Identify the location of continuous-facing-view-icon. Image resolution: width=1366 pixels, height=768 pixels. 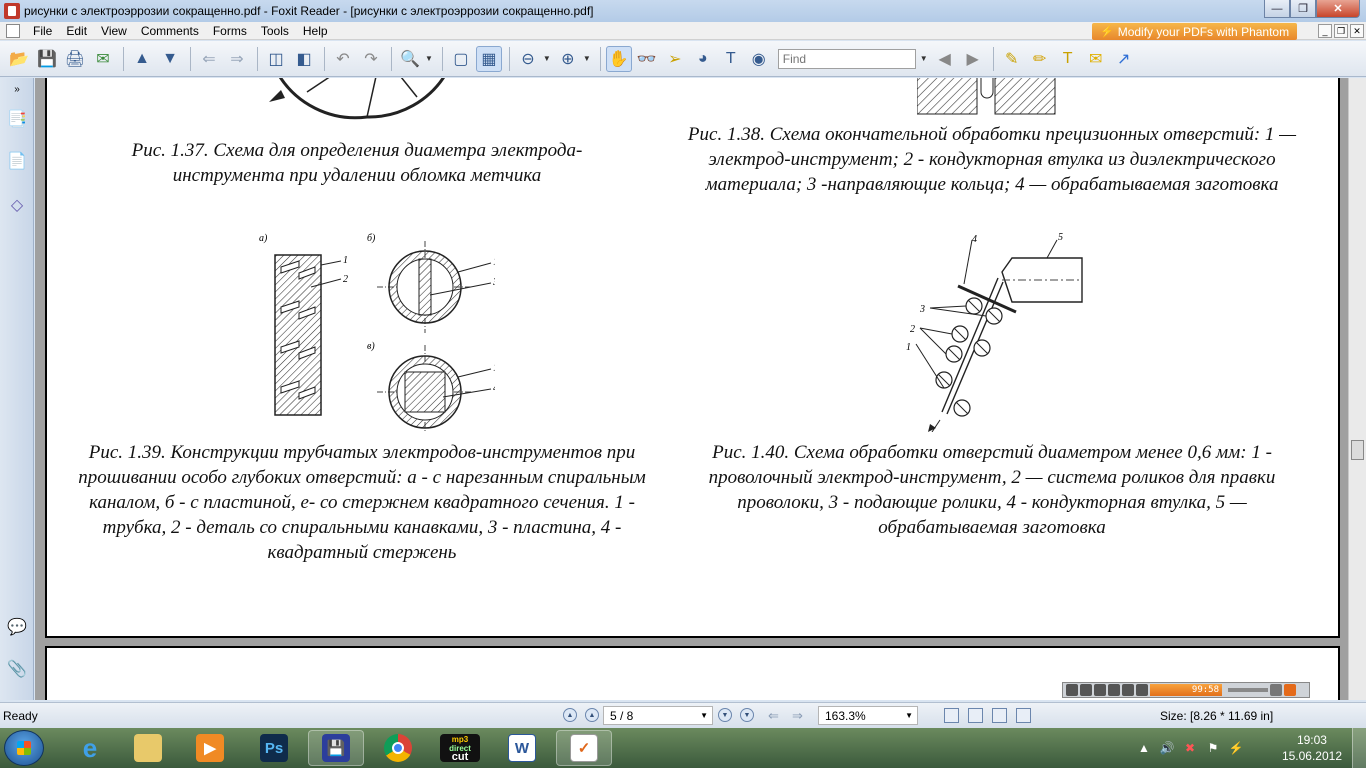
(1023, 715).